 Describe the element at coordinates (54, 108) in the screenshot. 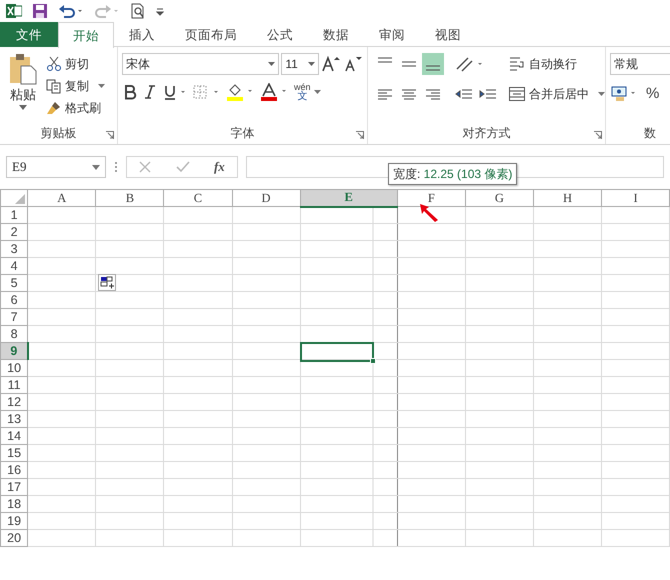

I see `brush-icon` at that location.